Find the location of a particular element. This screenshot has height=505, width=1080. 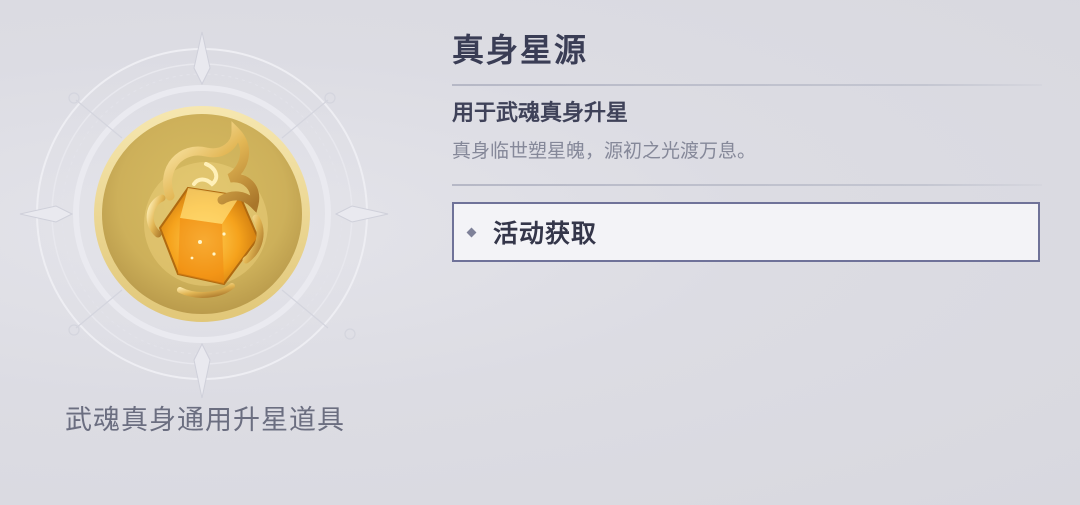

item-description: 真身临世塑星魄，源初之光渡万息。 is located at coordinates (604, 151).